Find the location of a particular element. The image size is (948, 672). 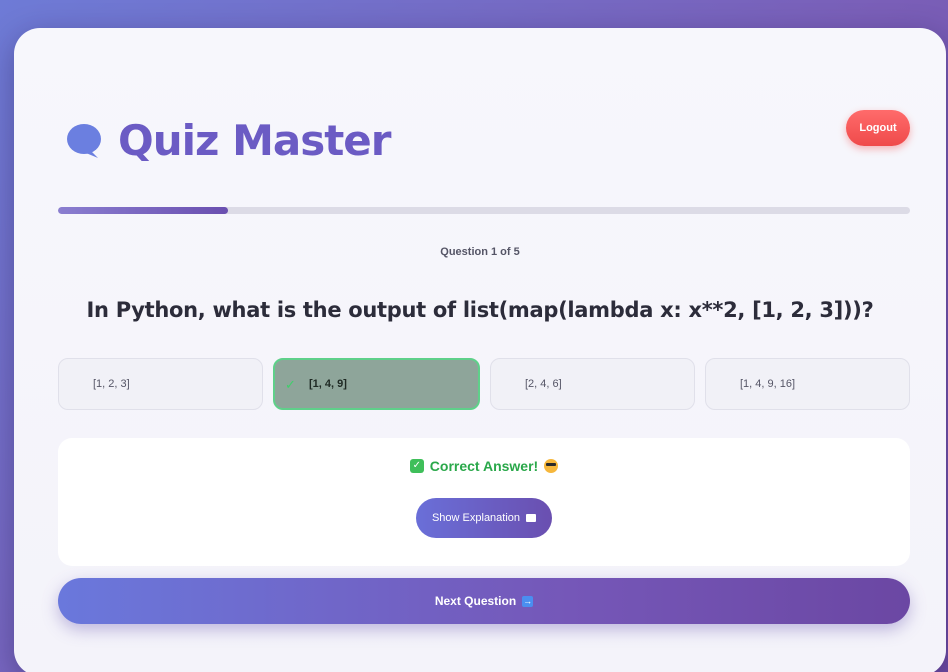

next-question-button: Next Question → is located at coordinates (484, 601).